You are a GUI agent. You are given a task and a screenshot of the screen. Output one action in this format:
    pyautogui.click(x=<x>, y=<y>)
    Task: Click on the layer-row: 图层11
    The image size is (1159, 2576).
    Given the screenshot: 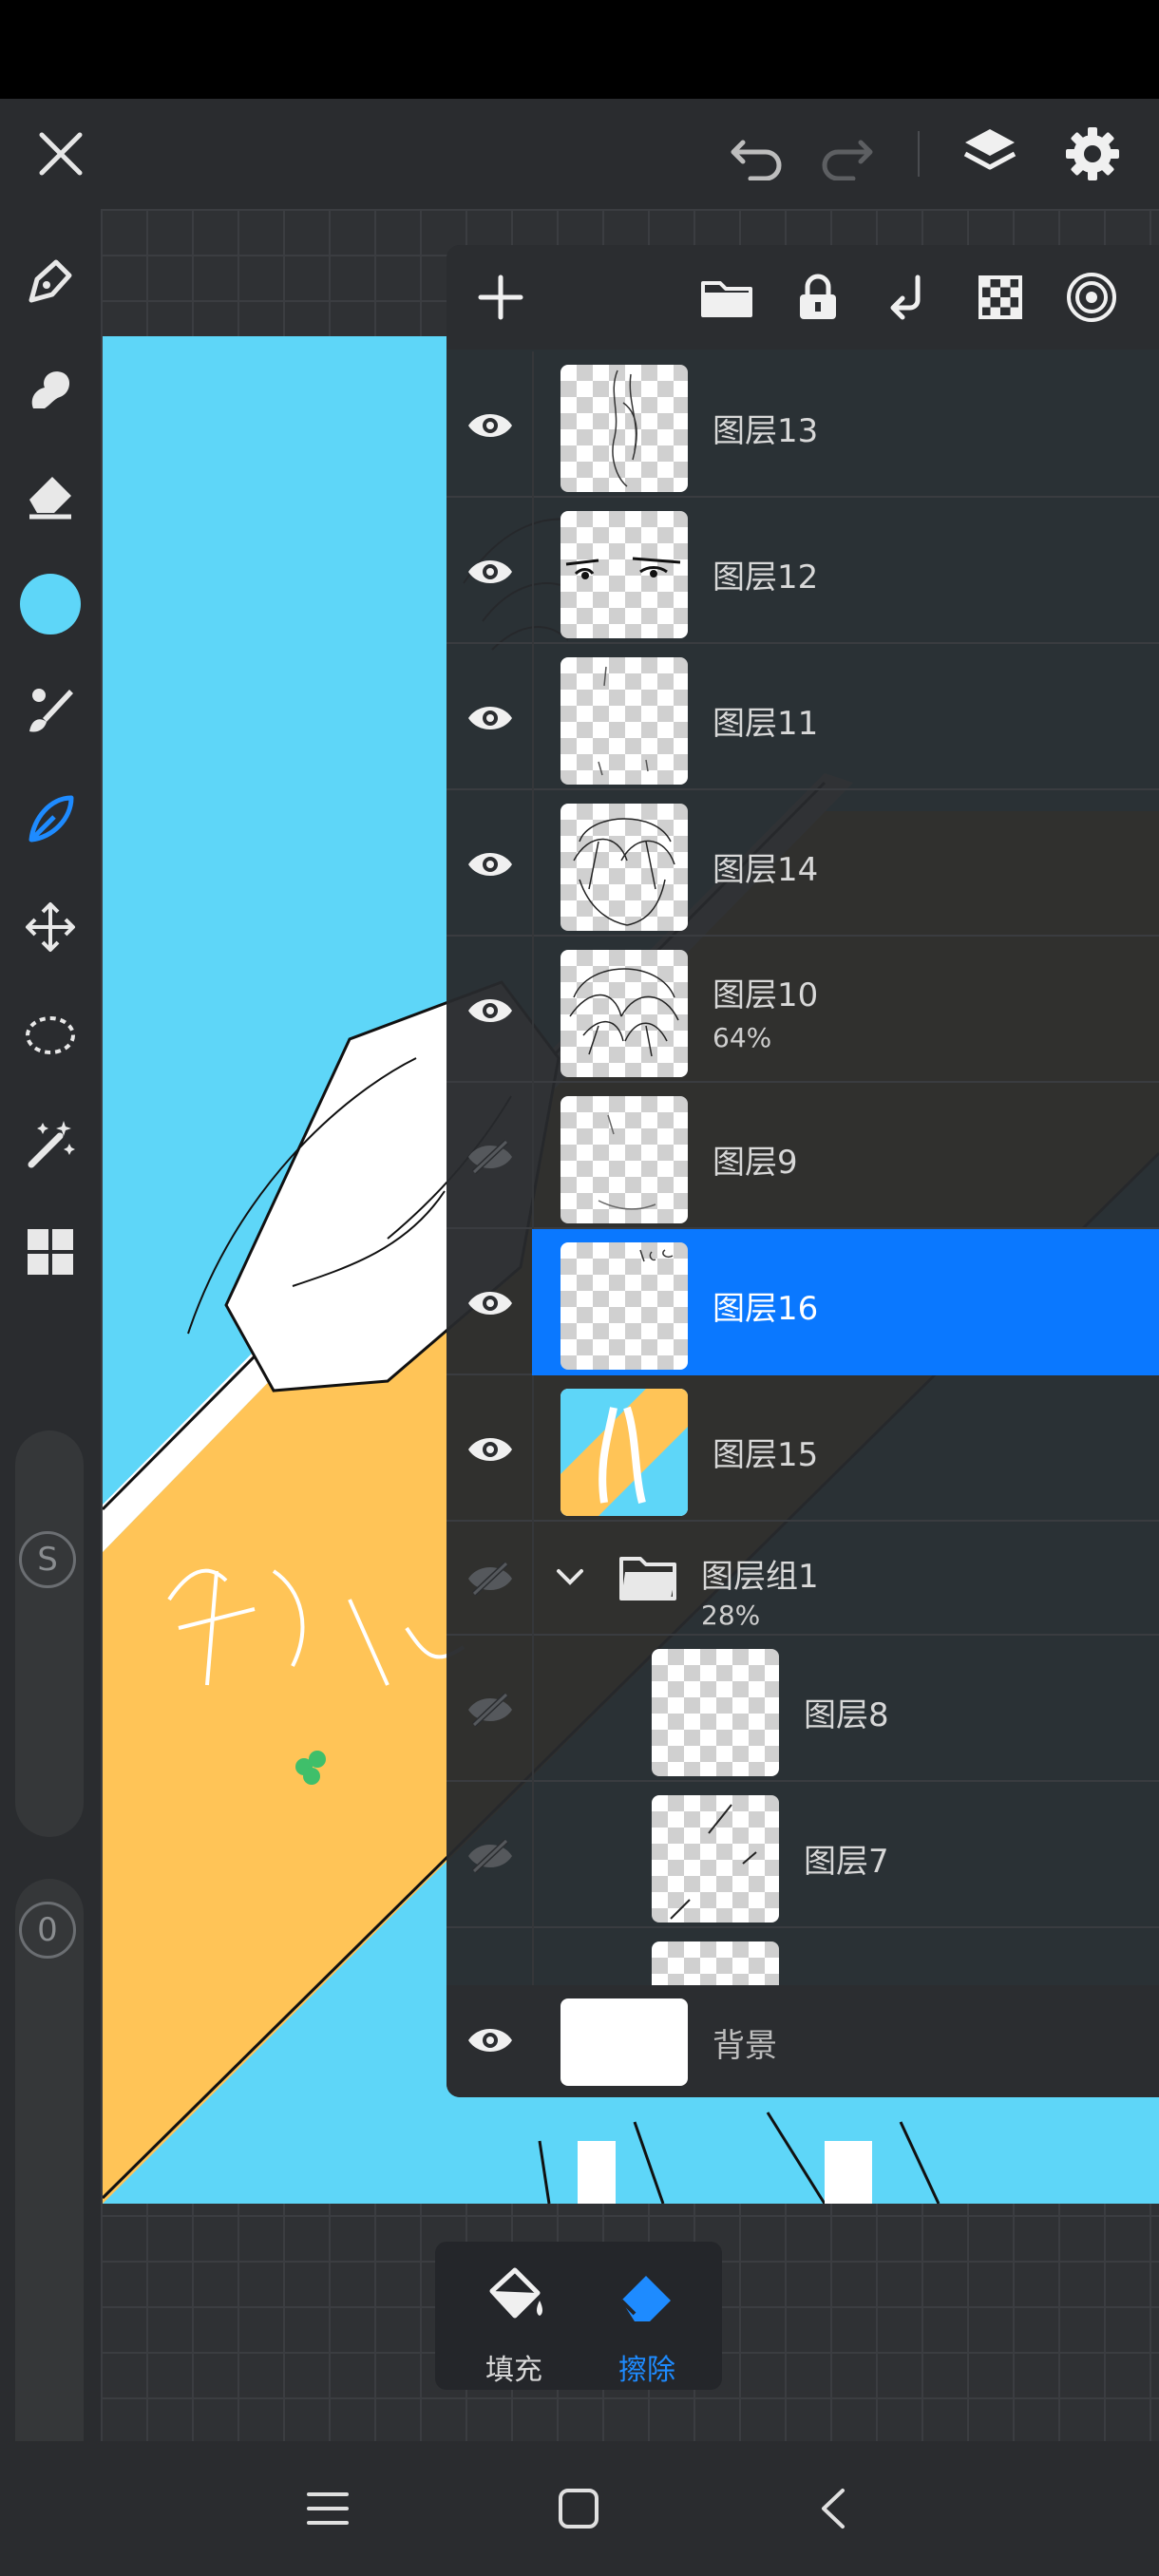 What is the action you would take?
    pyautogui.click(x=802, y=717)
    